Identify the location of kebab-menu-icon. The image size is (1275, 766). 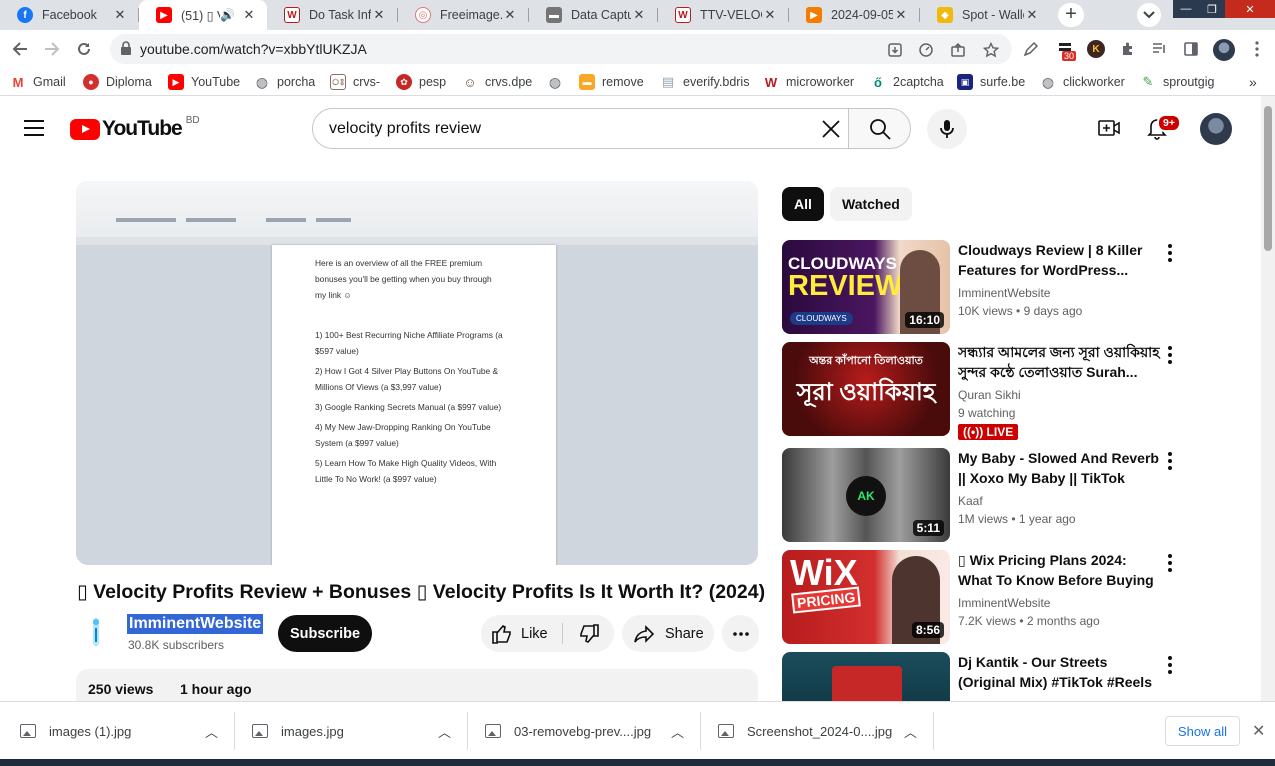
(1257, 49).